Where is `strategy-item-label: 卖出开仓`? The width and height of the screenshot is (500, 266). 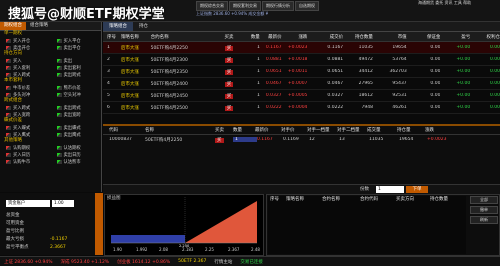
strategy-item-label: 卖出开仓 is located at coordinates (22, 48).